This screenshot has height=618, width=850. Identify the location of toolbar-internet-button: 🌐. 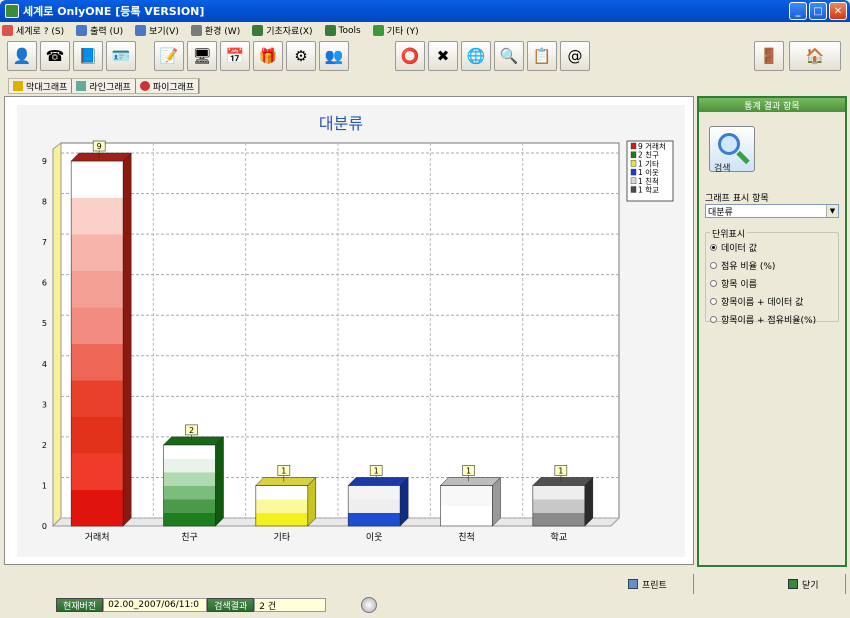
(476, 56).